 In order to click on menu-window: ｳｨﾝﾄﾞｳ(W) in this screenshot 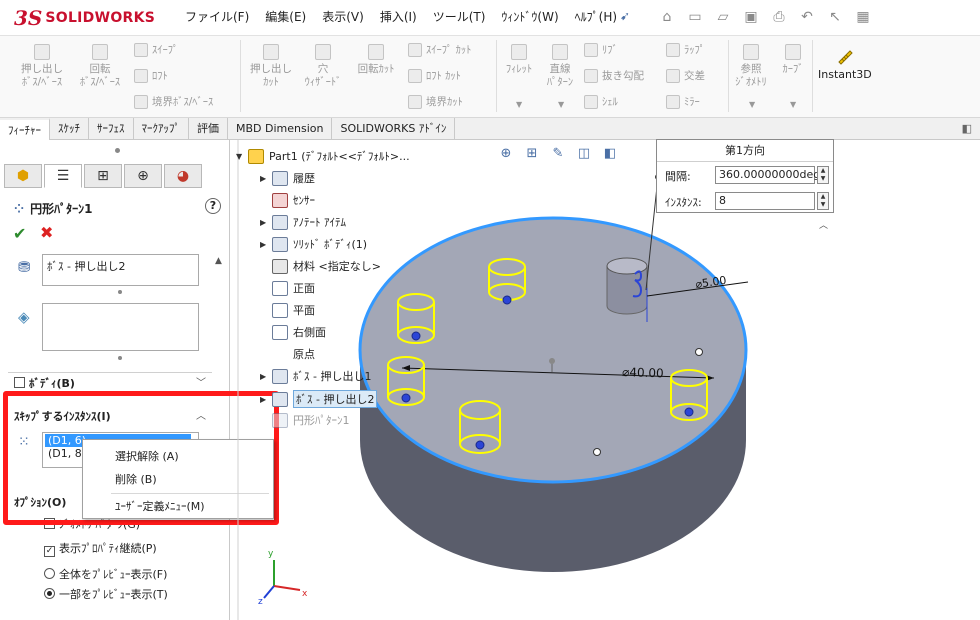, I will do `click(529, 16)`.